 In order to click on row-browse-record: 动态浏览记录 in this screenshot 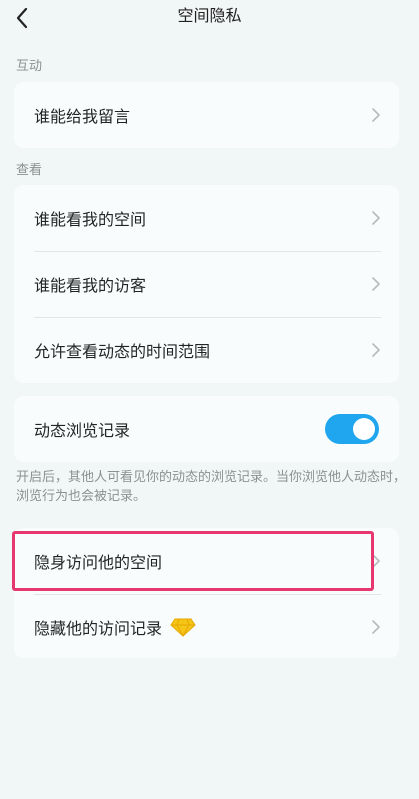, I will do `click(206, 429)`.